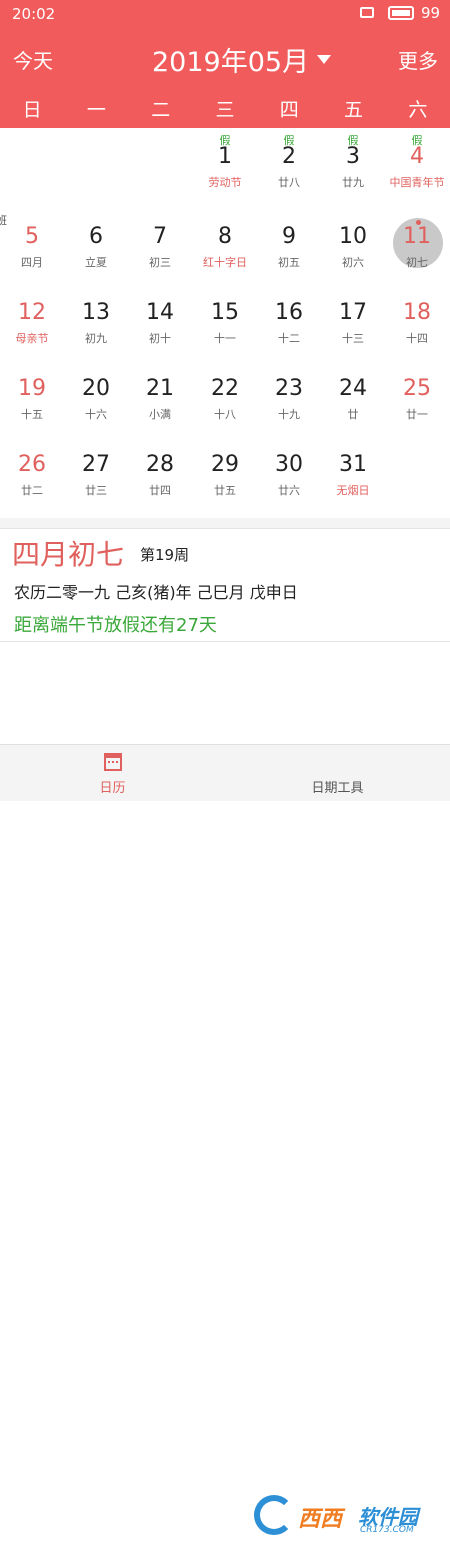 This screenshot has height=1543, width=450. Describe the element at coordinates (32, 388) in the screenshot. I see `day-number: 19` at that location.